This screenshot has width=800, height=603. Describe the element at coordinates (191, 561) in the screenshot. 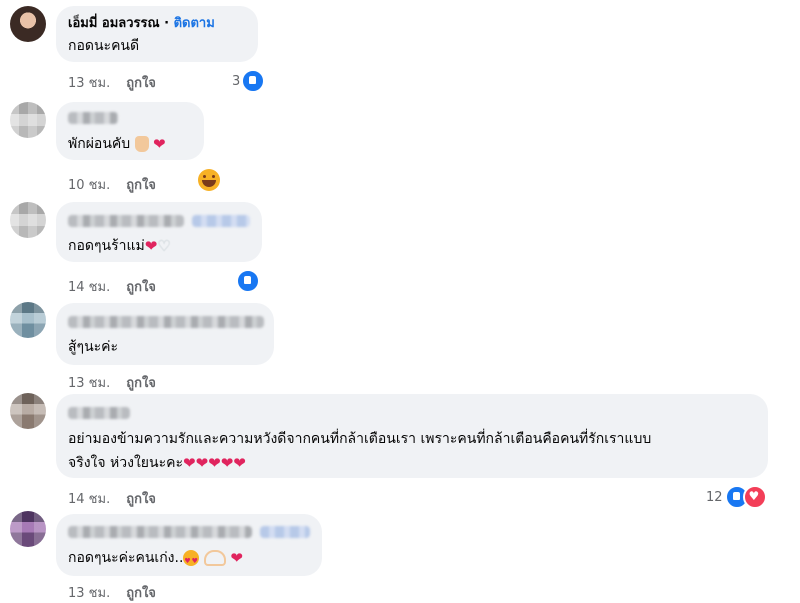

I see `heart-eyes-emoji` at that location.